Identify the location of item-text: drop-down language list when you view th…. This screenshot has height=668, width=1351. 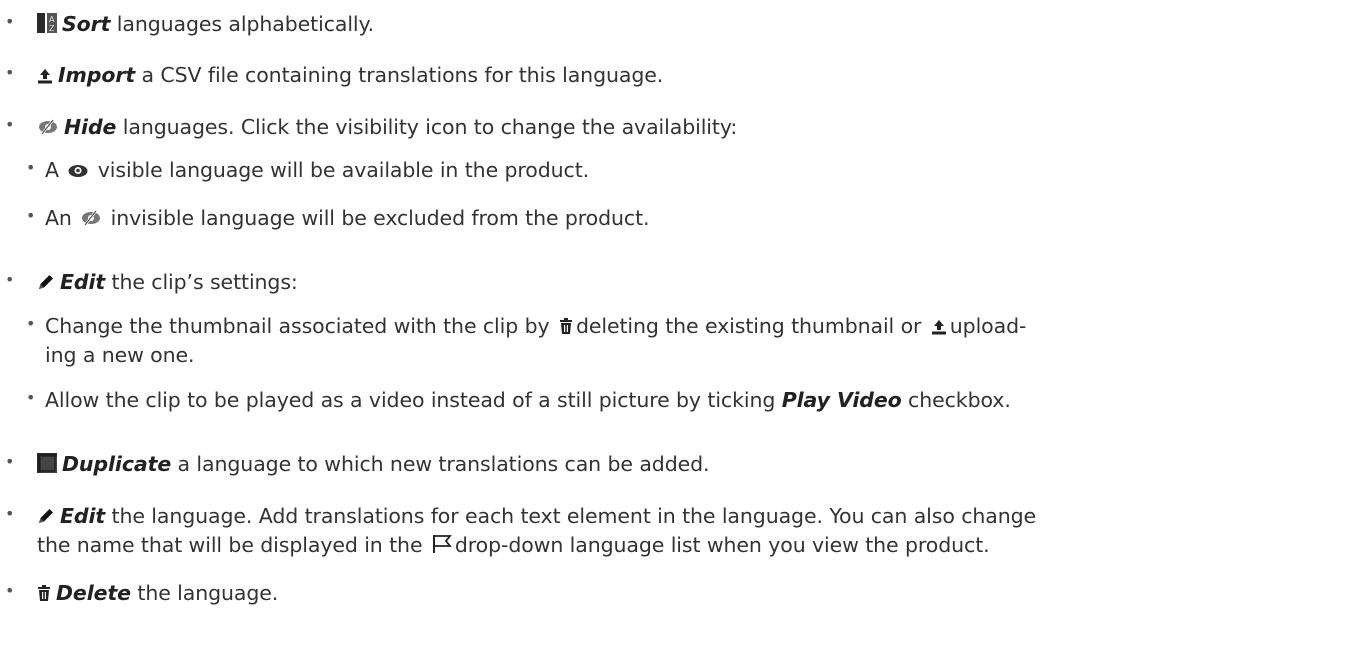
(722, 545).